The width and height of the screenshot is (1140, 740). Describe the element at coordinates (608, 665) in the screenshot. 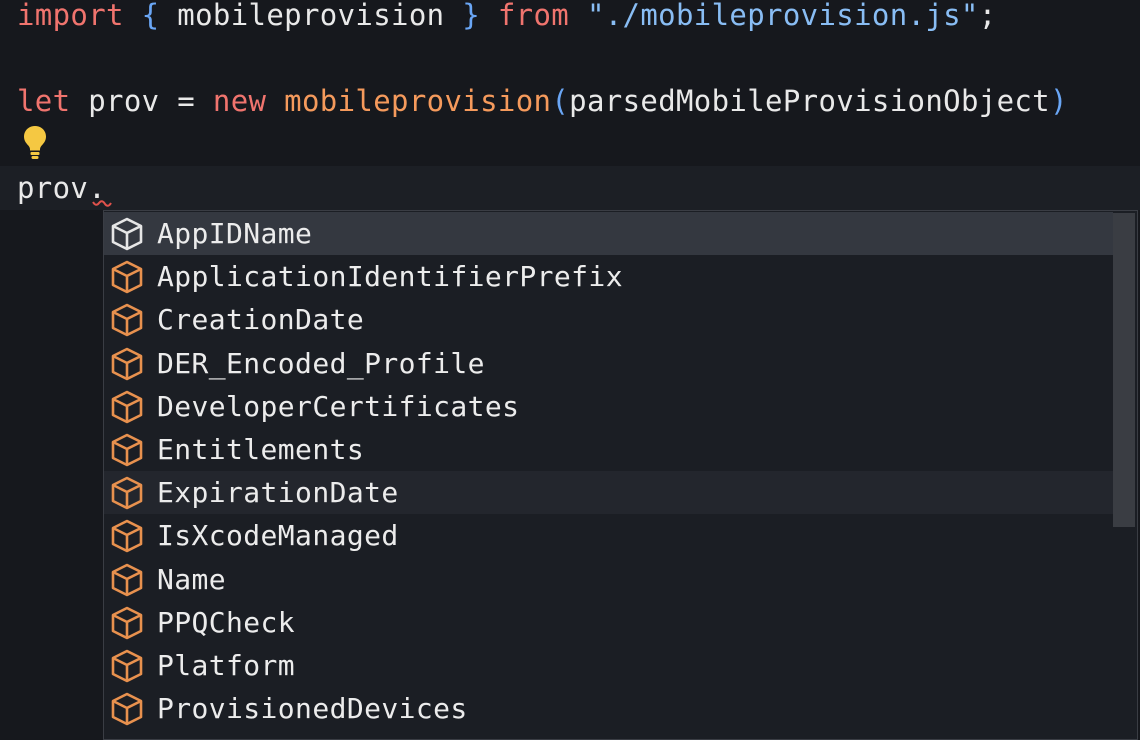

I see `suggestion-item: Platform` at that location.